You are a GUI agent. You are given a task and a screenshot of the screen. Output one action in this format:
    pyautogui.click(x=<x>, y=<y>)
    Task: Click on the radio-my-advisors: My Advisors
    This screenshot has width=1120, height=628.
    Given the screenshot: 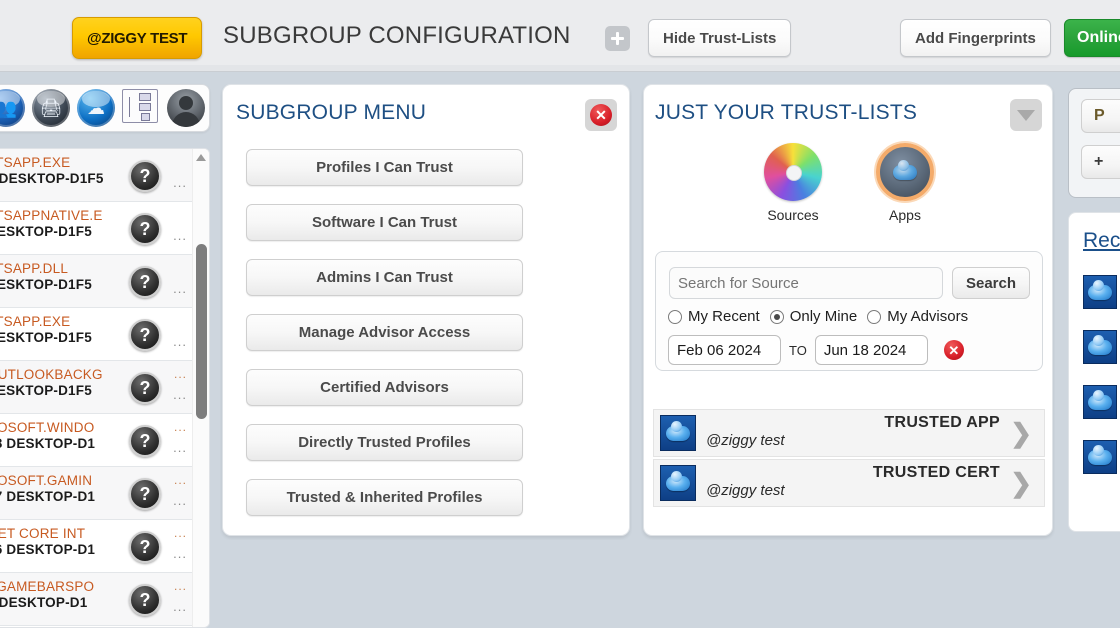 What is the action you would take?
    pyautogui.click(x=917, y=316)
    